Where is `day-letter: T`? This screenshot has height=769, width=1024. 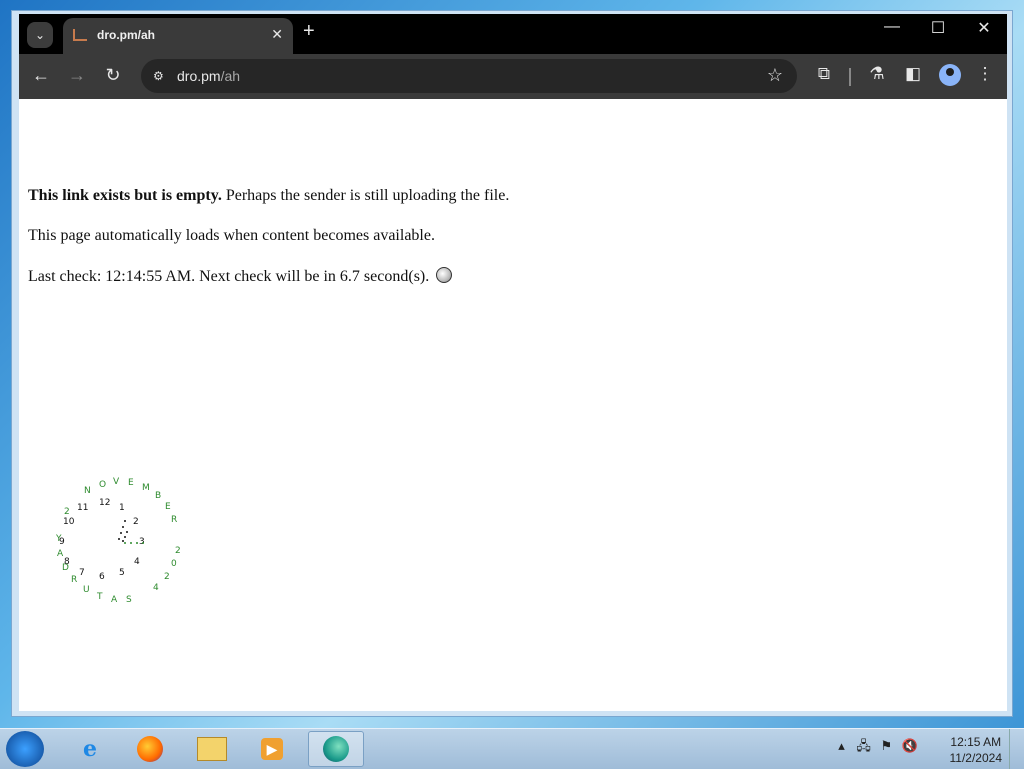
day-letter: T is located at coordinates (100, 597).